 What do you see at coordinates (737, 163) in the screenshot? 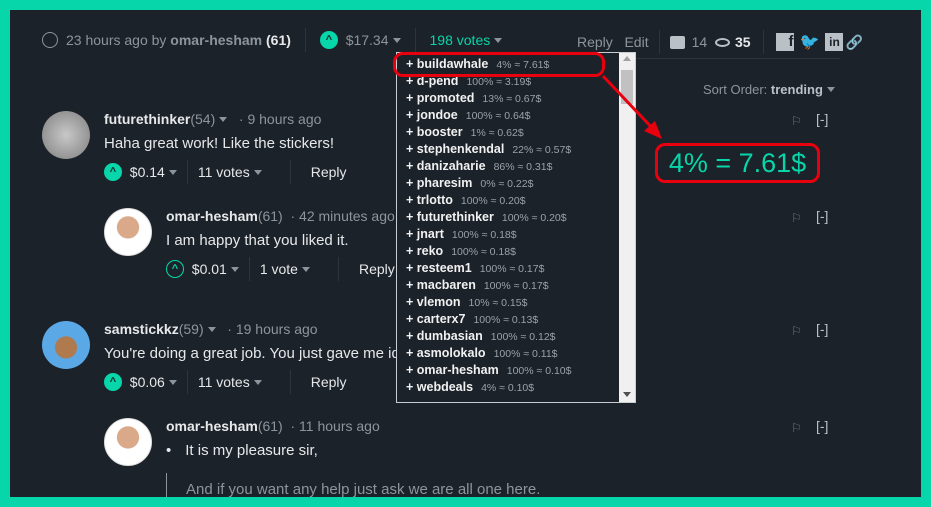
I see `annotation-label: 4% = 7.61$` at bounding box center [737, 163].